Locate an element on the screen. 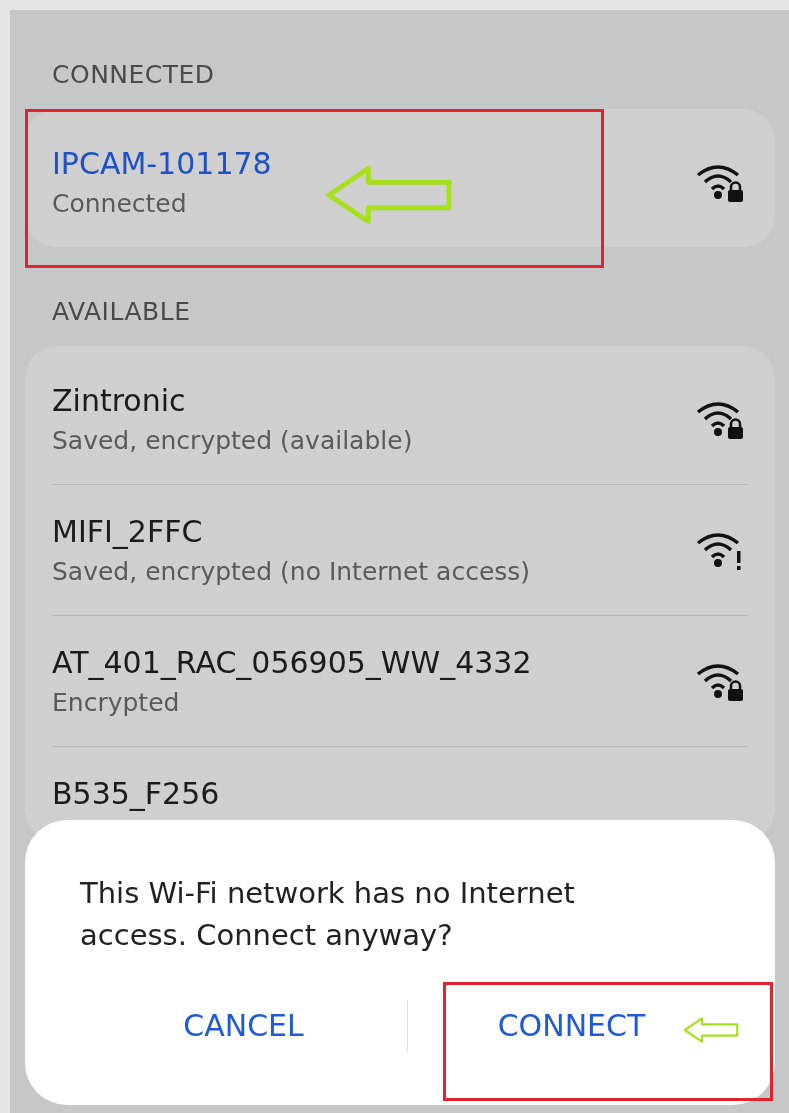 The image size is (789, 1113). network-name: IPCAM-101178 is located at coordinates (162, 163).